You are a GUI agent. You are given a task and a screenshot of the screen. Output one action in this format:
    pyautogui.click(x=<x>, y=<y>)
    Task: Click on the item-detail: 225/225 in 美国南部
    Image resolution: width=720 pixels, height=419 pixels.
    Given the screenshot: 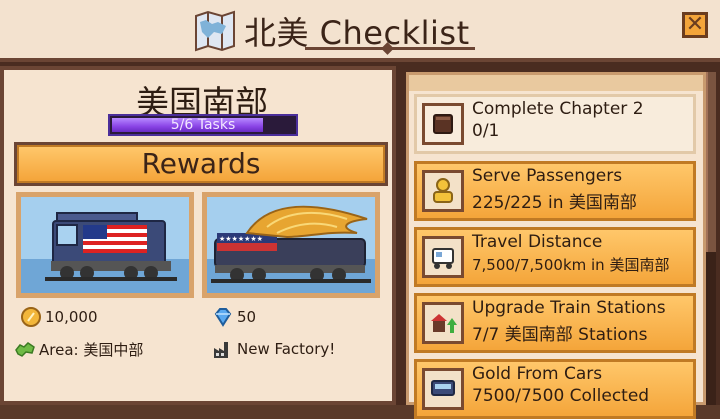 What is the action you would take?
    pyautogui.click(x=554, y=203)
    